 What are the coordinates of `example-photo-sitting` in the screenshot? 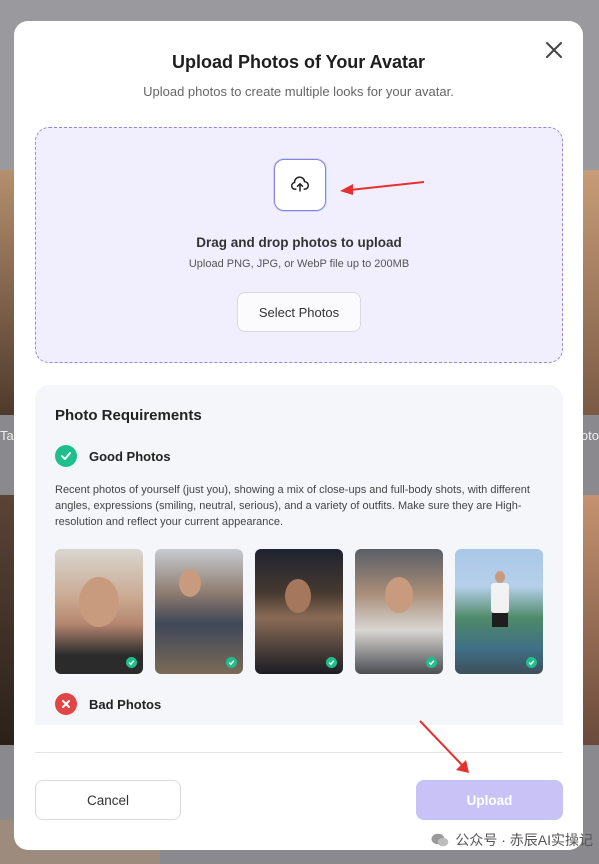 It's located at (199, 611).